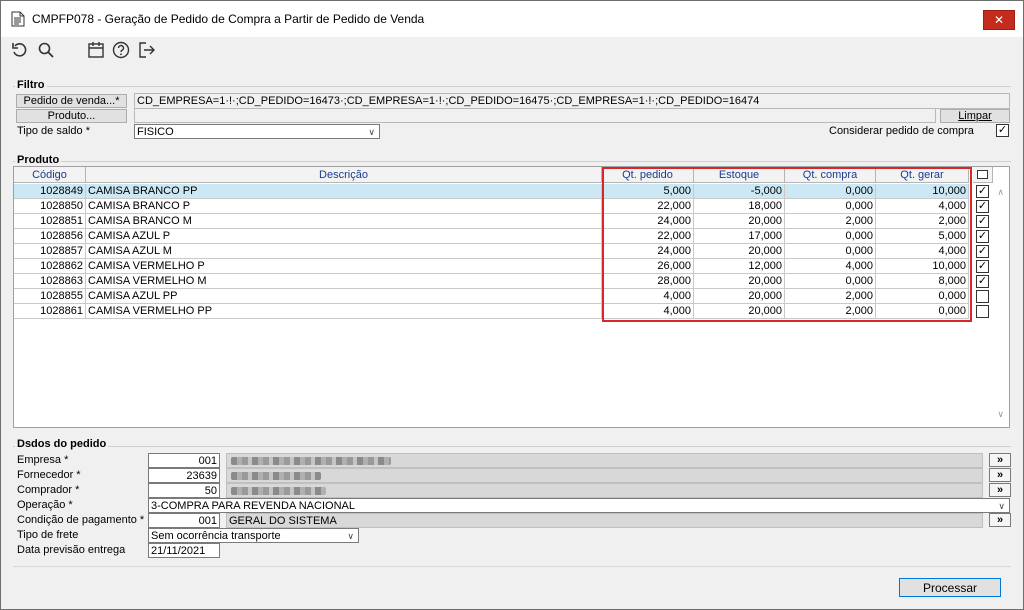 The image size is (1024, 610). I want to click on empresa-code-field: 001, so click(184, 460).